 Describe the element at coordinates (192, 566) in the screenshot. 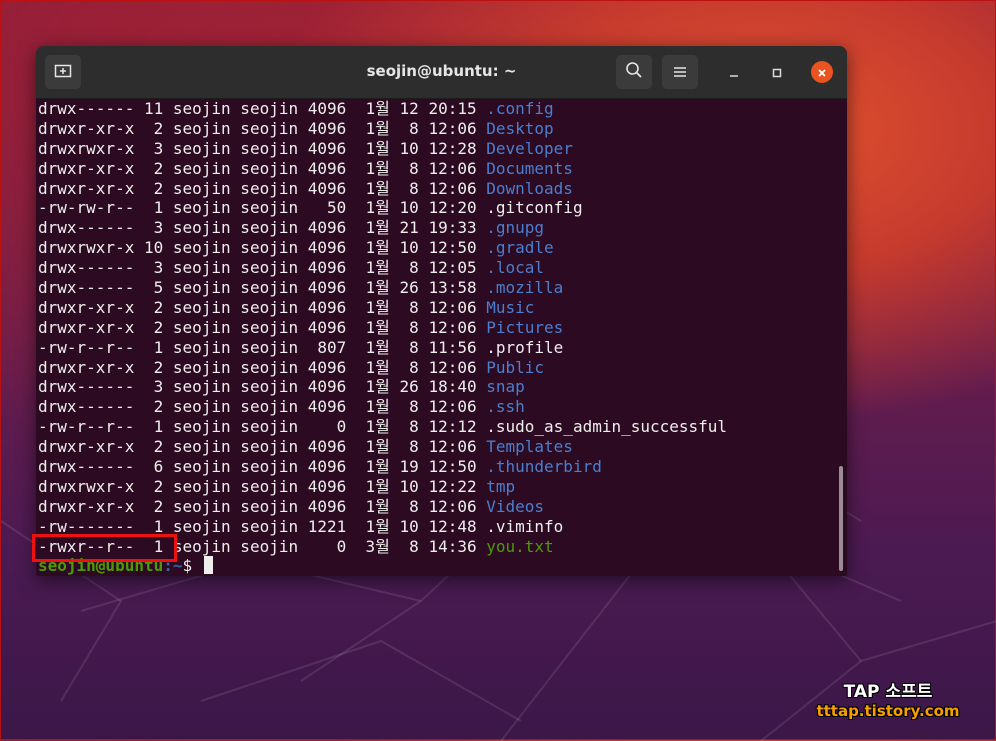

I see `prompt-symbol: $` at that location.